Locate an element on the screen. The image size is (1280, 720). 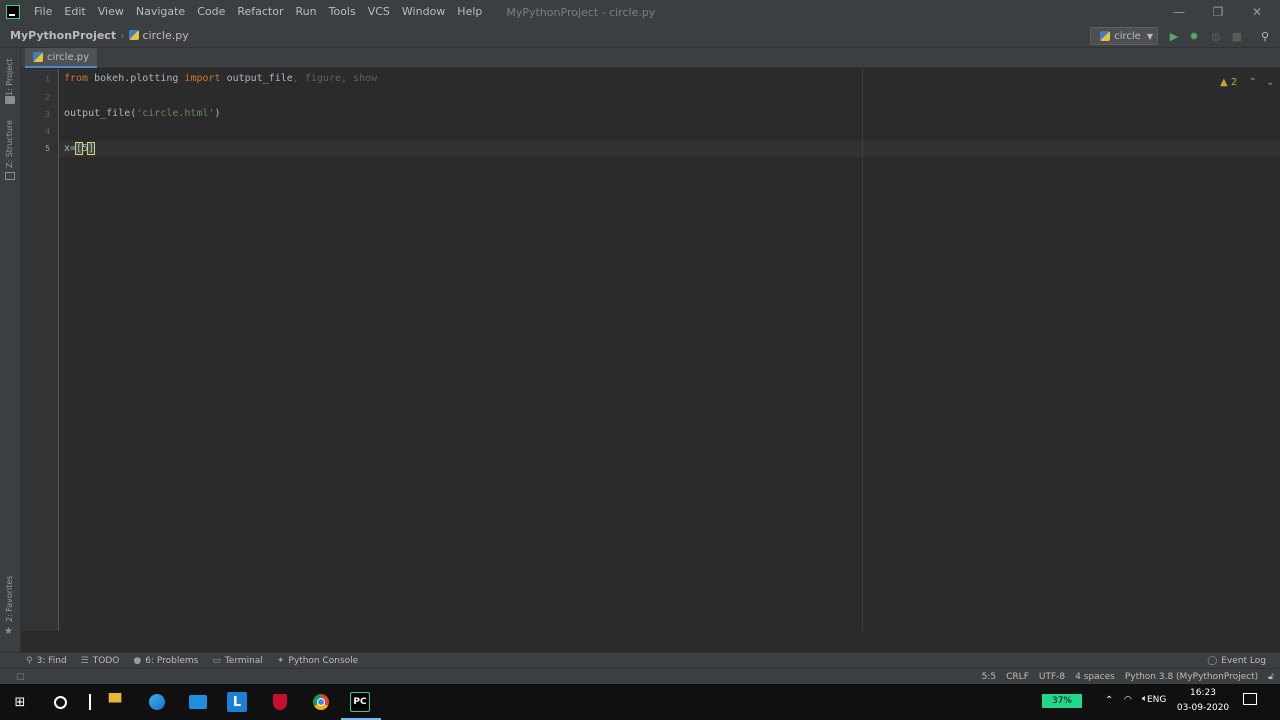
structure-icon is located at coordinates (10, 176).